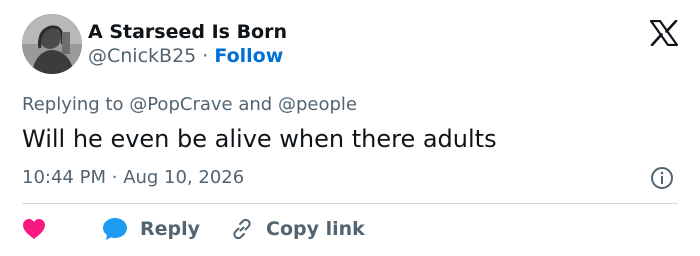  Describe the element at coordinates (73, 104) in the screenshot. I see `replying-prefix: Replying to` at that location.